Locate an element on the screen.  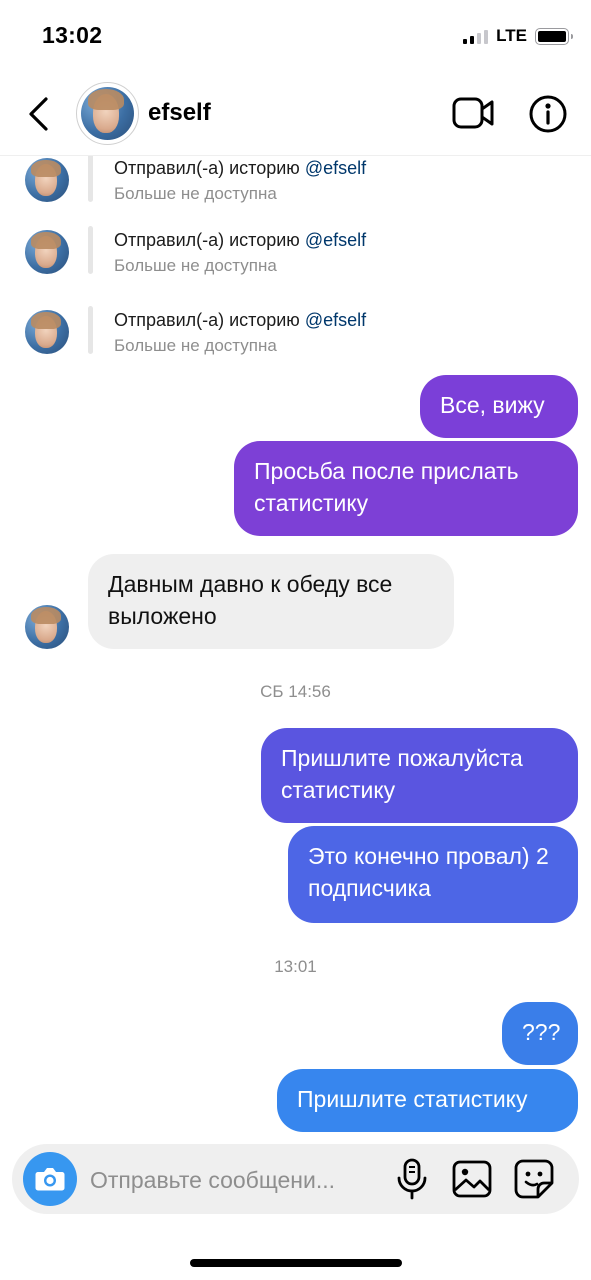
video-camera-icon is located at coordinates (473, 113).